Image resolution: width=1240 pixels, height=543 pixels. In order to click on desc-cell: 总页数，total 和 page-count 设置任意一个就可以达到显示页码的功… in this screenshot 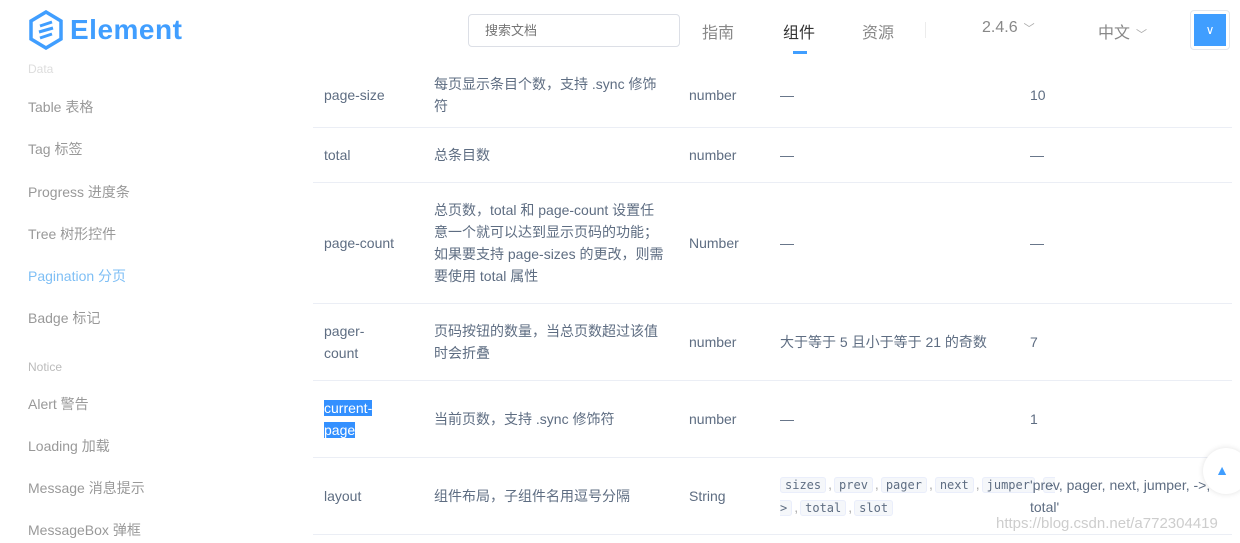, I will do `click(549, 243)`.